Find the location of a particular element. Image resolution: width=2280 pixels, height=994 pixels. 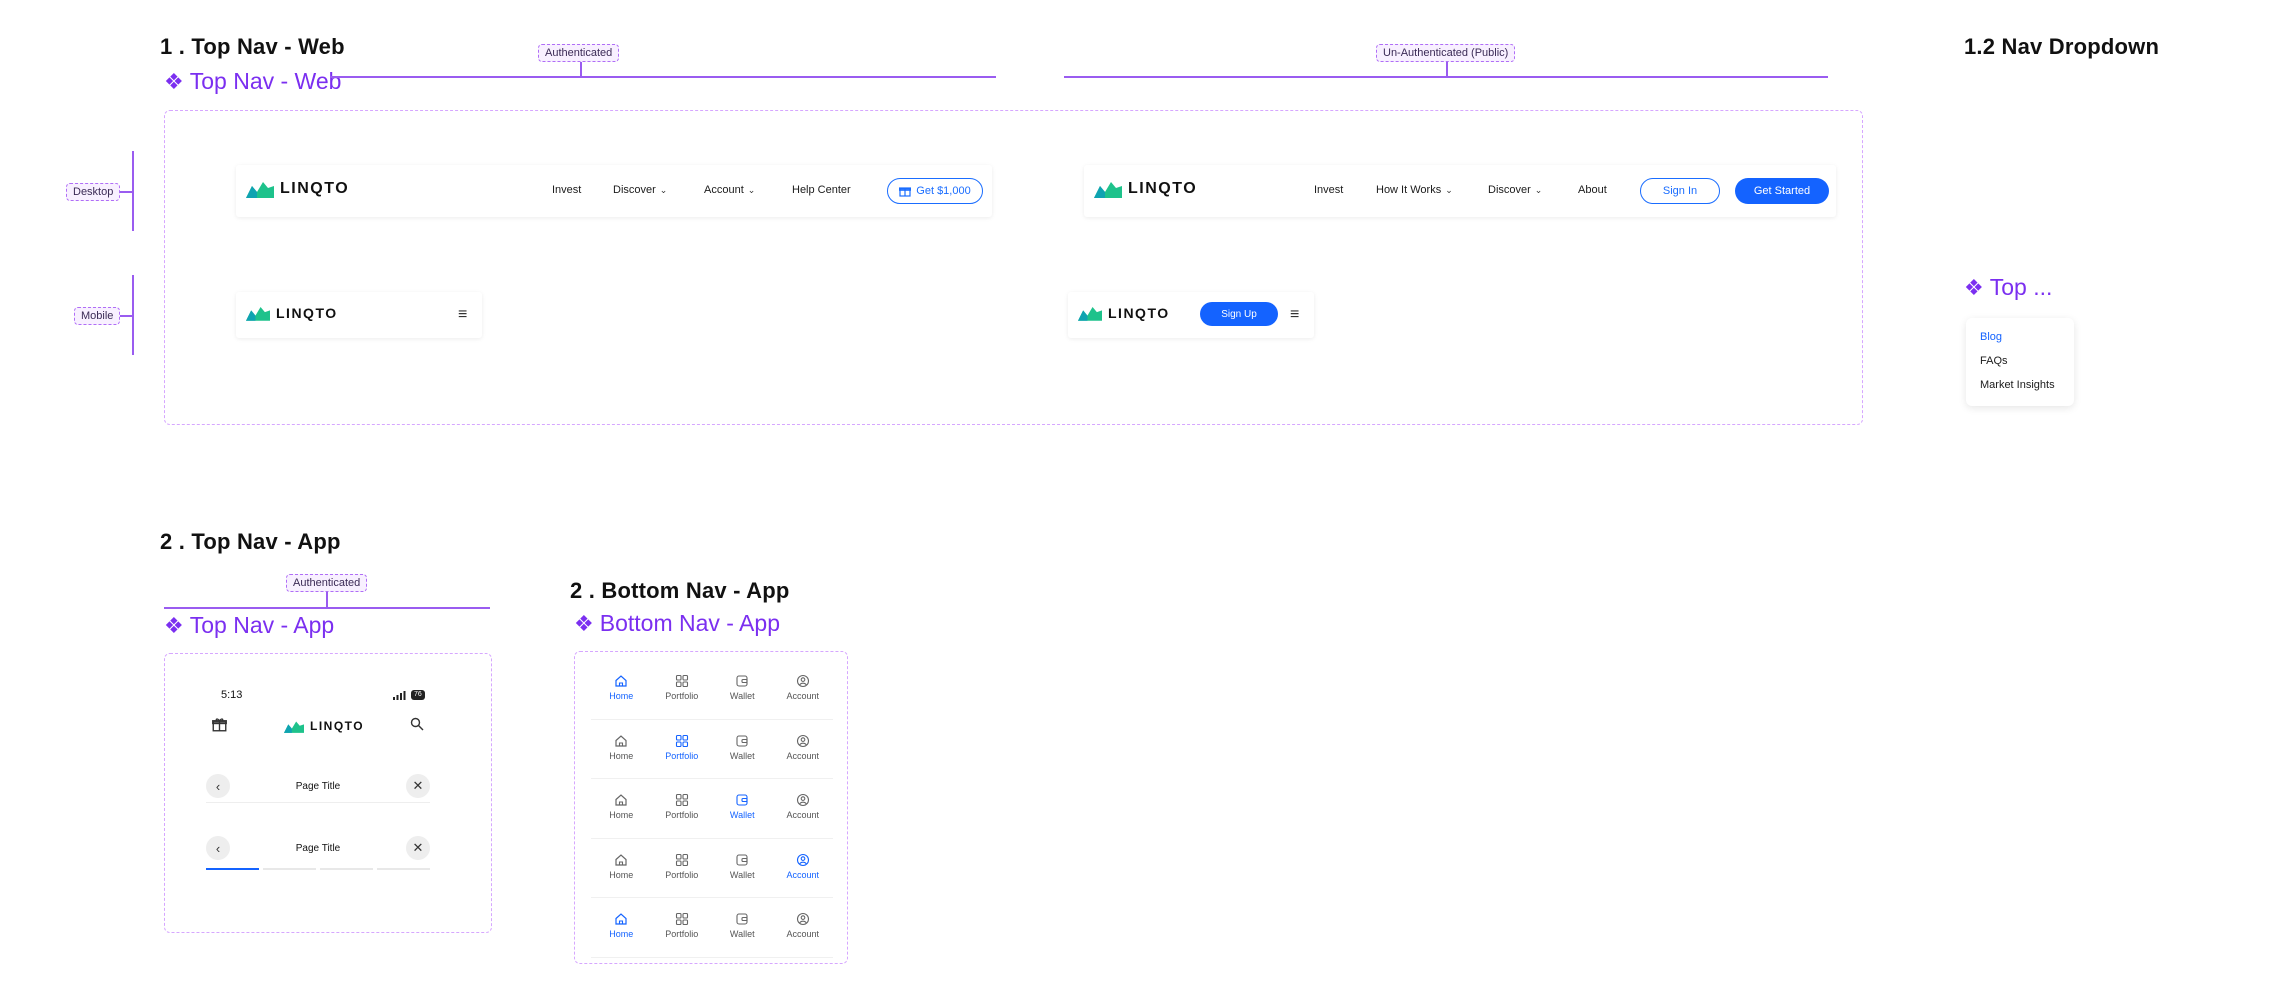

nav-dropdown-menu: Blog FAQs Market Insights is located at coordinates (2020, 362).